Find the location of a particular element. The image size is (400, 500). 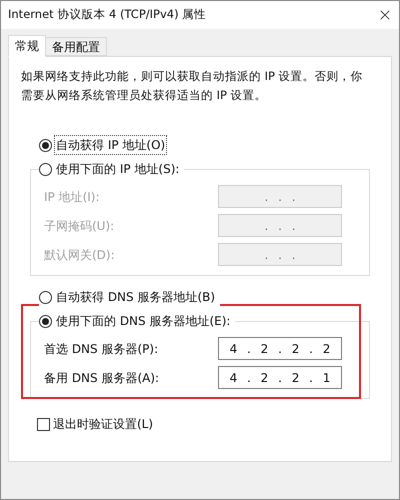

radio-label: 使用下面的 DNS 服务器地址(E): is located at coordinates (143, 321).